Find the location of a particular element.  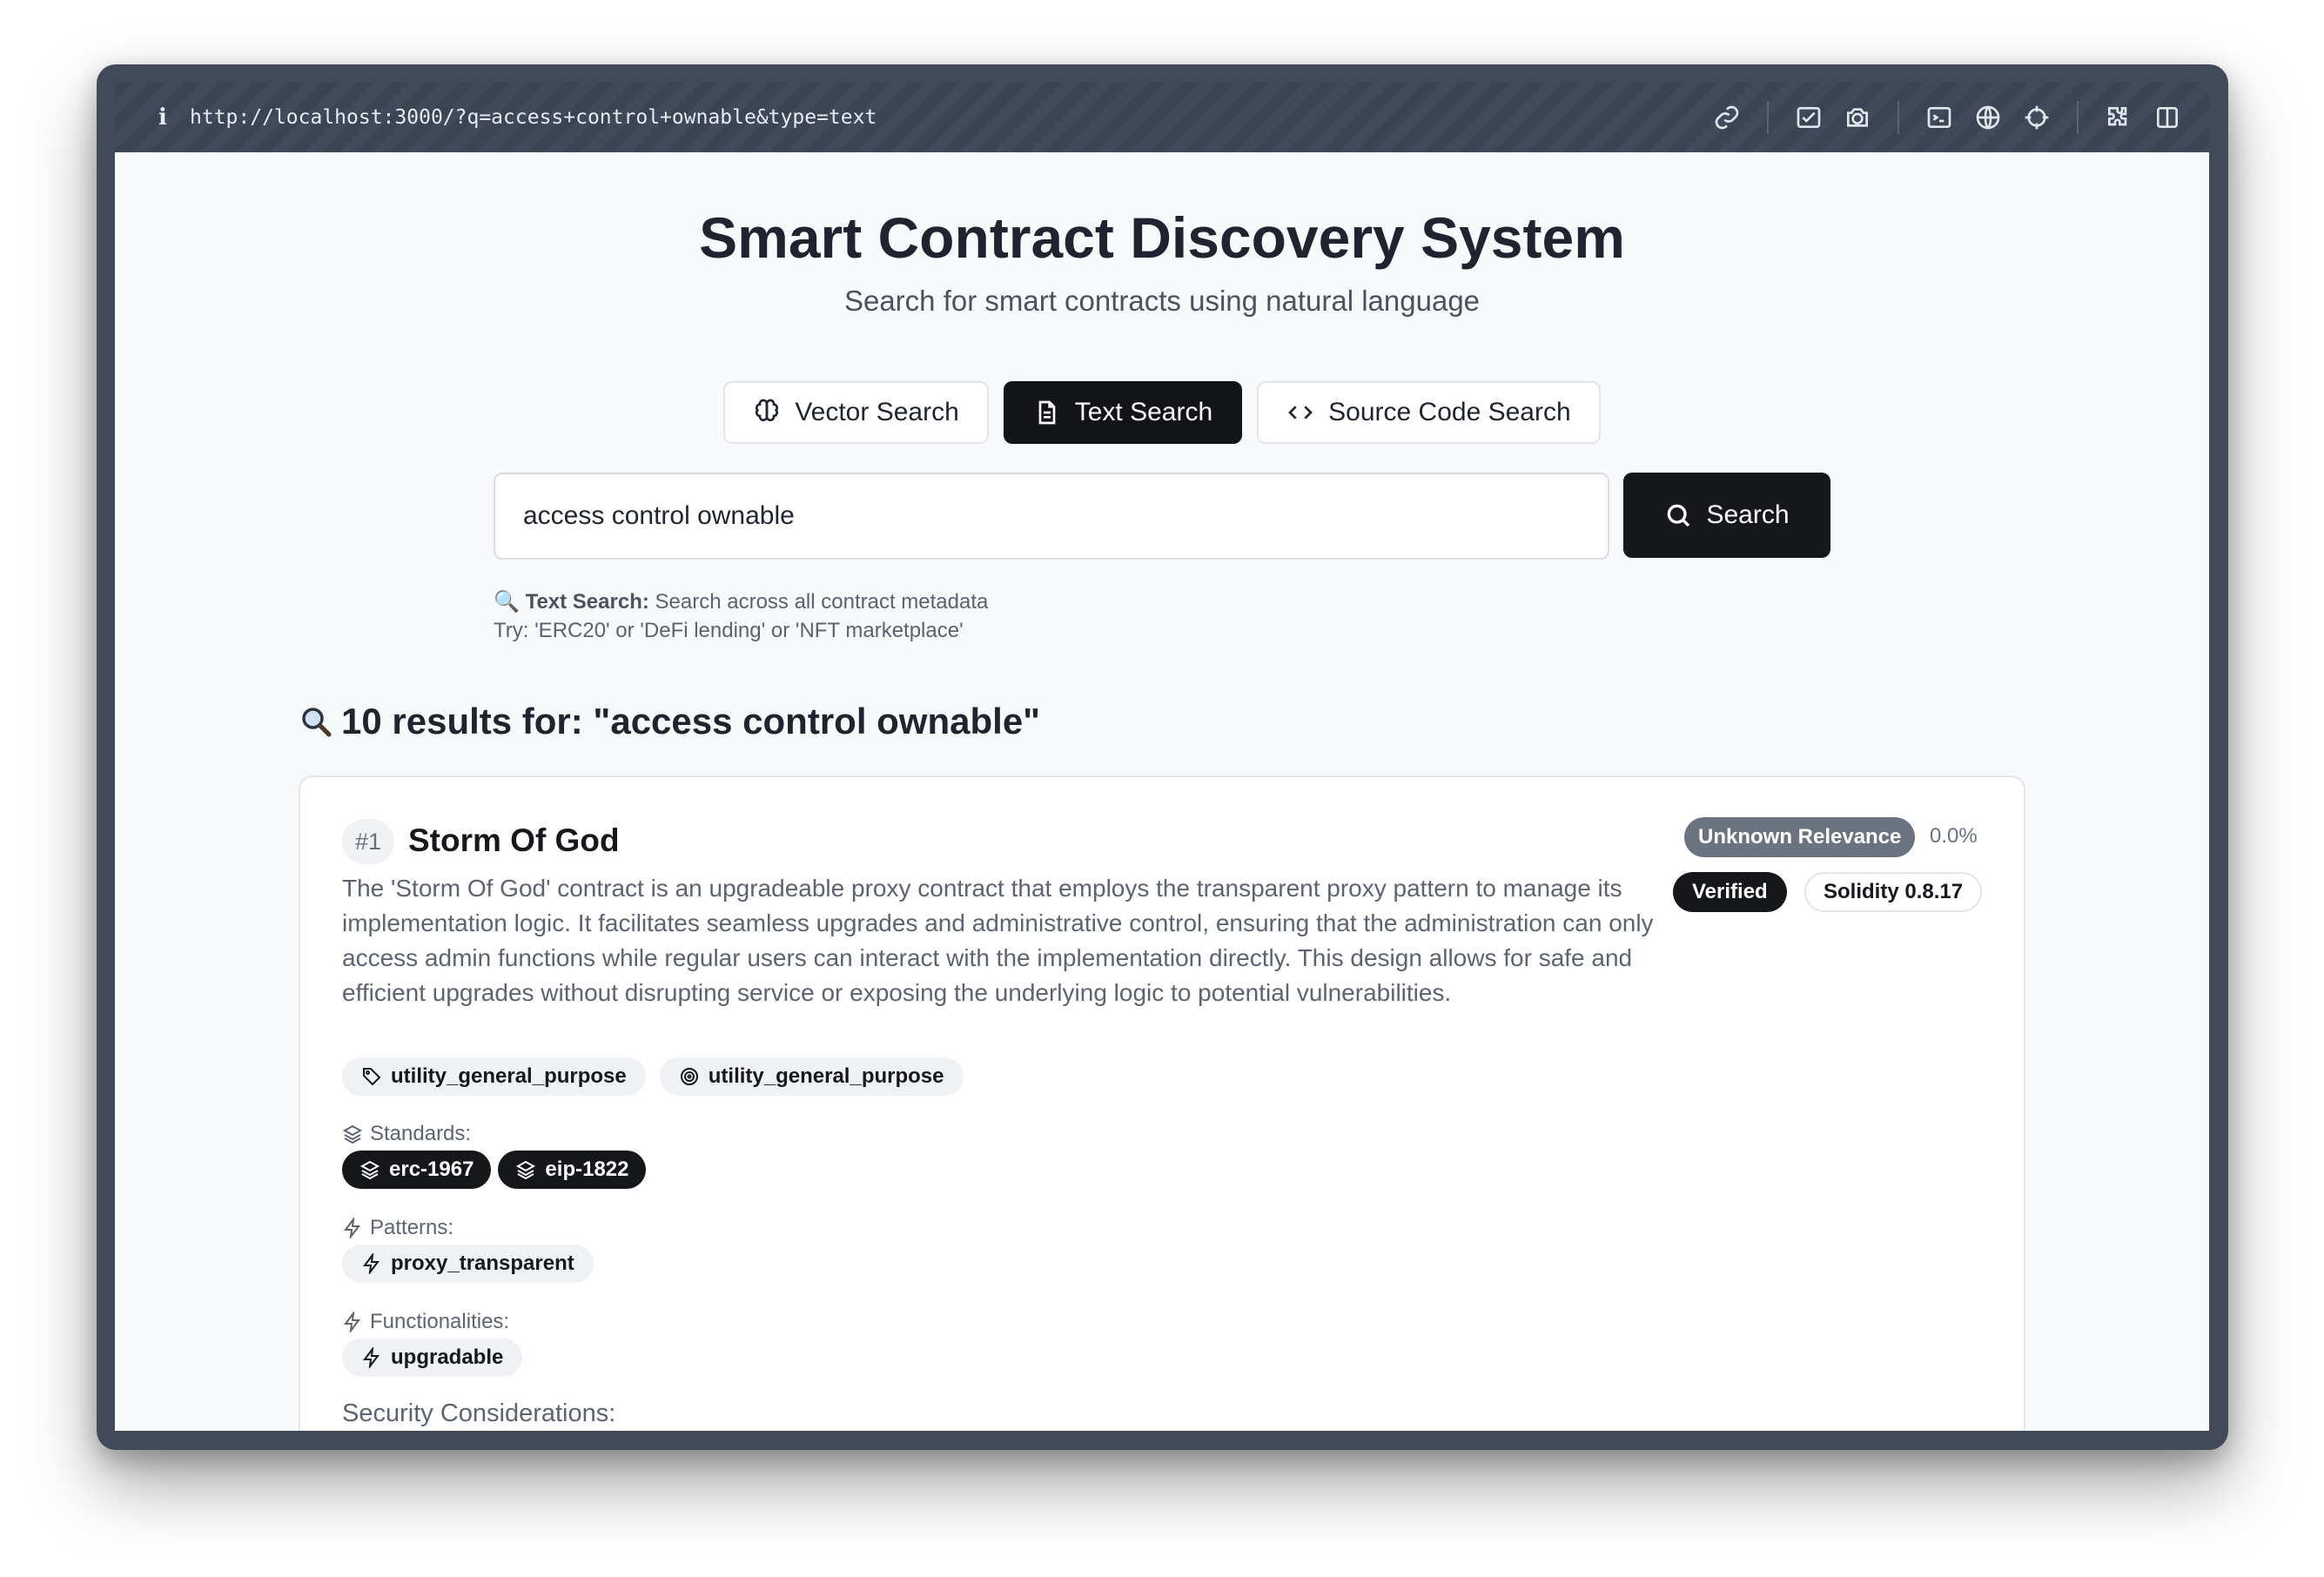

source-code-search-tab: Source Code Search is located at coordinates (1429, 412).